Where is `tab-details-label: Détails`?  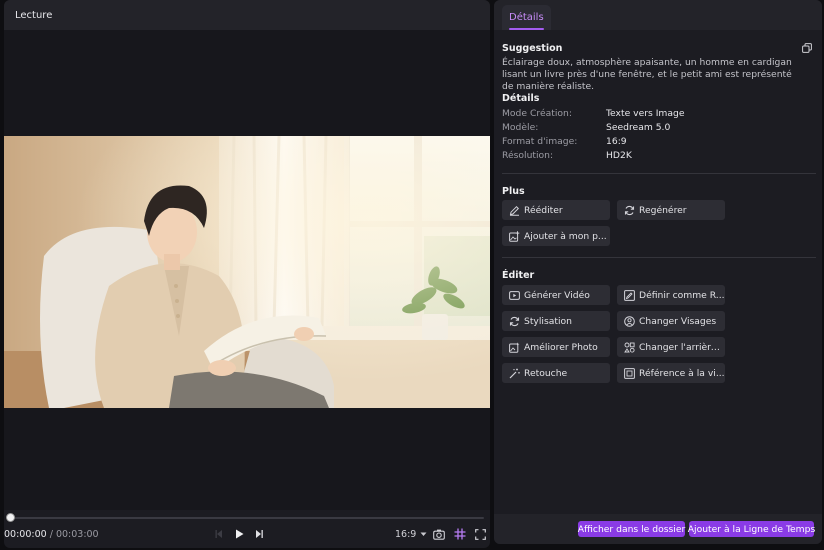
tab-details-label: Détails is located at coordinates (526, 17).